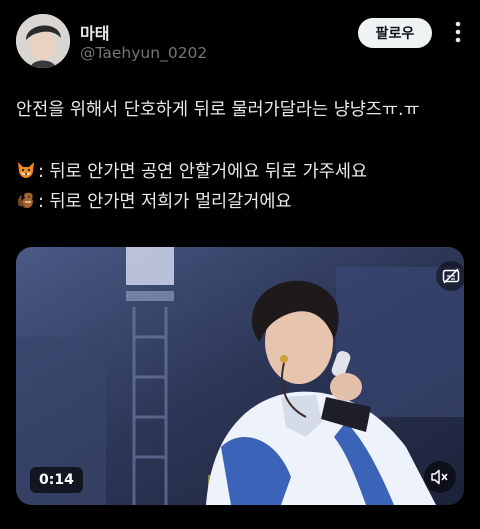 The width and height of the screenshot is (480, 529). Describe the element at coordinates (143, 53) in the screenshot. I see `handle: @Taehyun_0202` at that location.